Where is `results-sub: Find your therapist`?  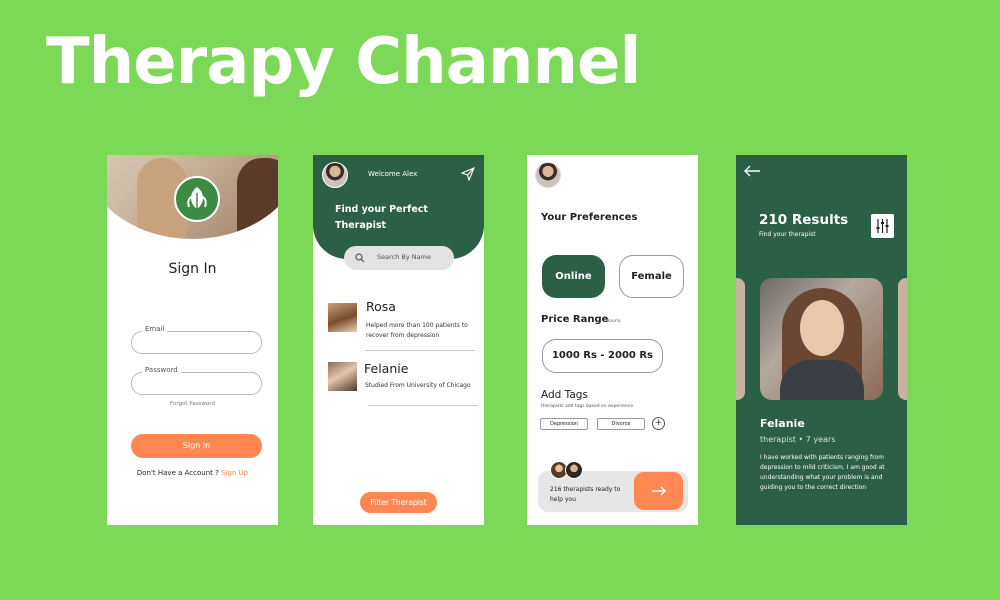
results-sub: Find your therapist is located at coordinates (787, 234).